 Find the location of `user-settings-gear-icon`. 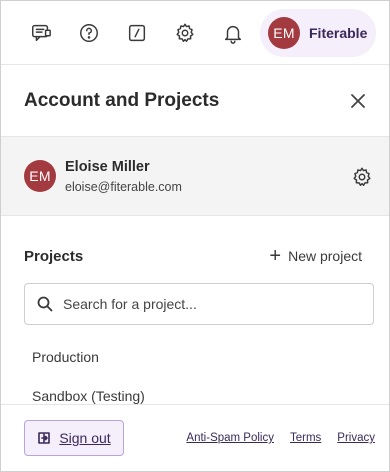

user-settings-gear-icon is located at coordinates (362, 177).